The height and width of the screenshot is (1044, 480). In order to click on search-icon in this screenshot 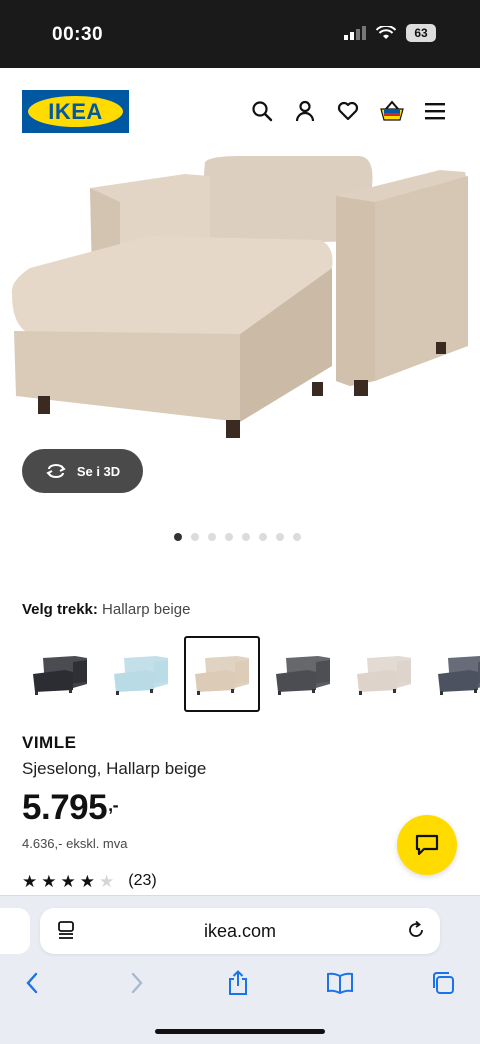, I will do `click(262, 111)`.